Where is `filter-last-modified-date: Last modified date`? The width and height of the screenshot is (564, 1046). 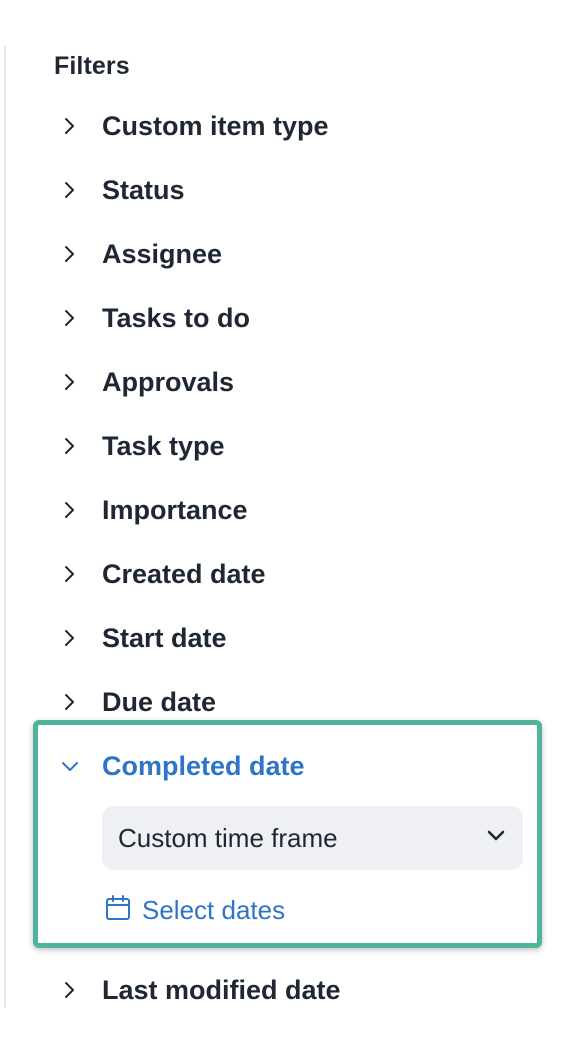
filter-last-modified-date: Last modified date is located at coordinates (289, 990).